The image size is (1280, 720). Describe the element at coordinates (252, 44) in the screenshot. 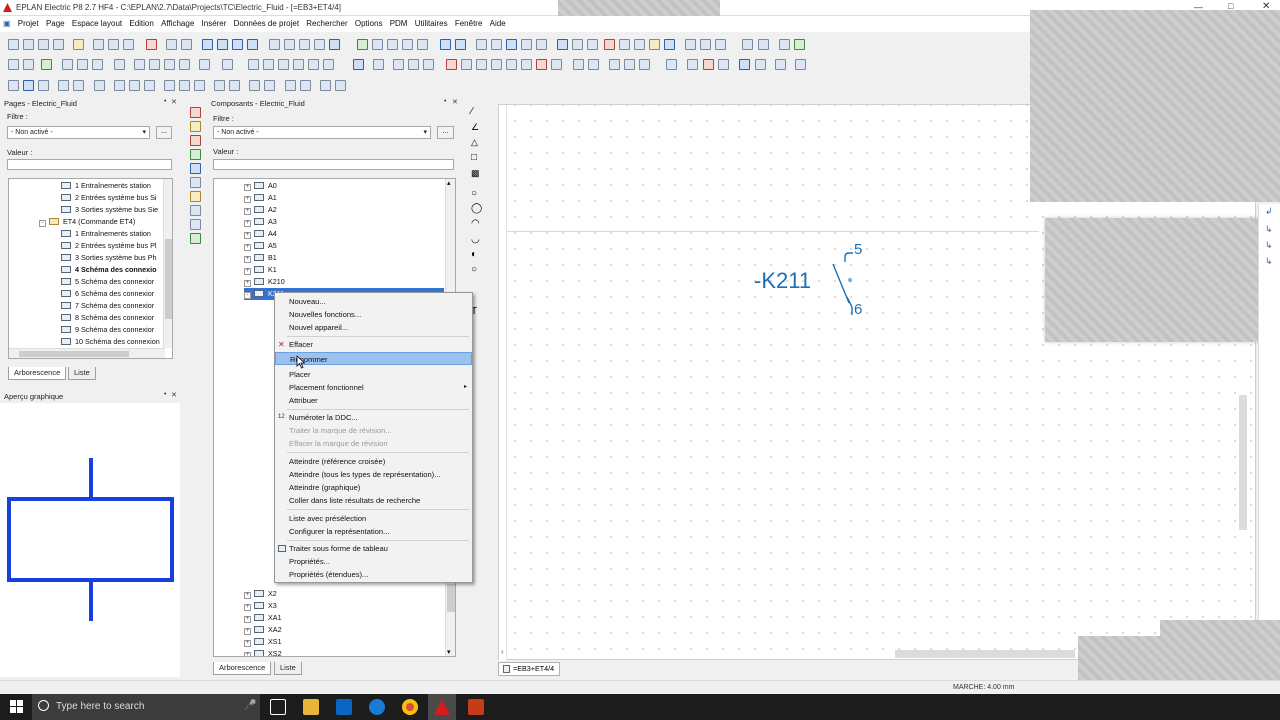

I see `redo-list-icon` at that location.